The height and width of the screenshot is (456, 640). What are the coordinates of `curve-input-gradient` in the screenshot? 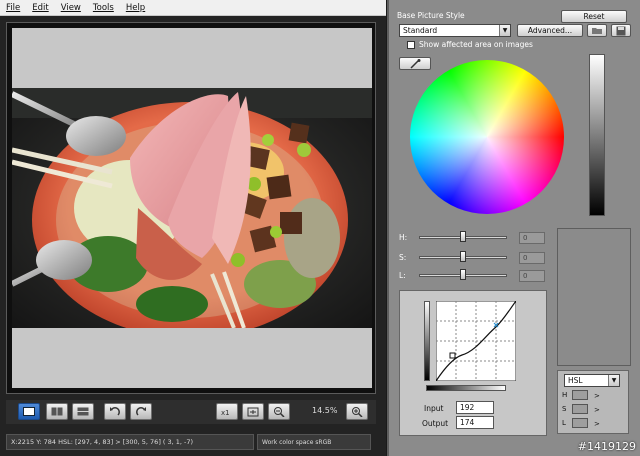 It's located at (466, 388).